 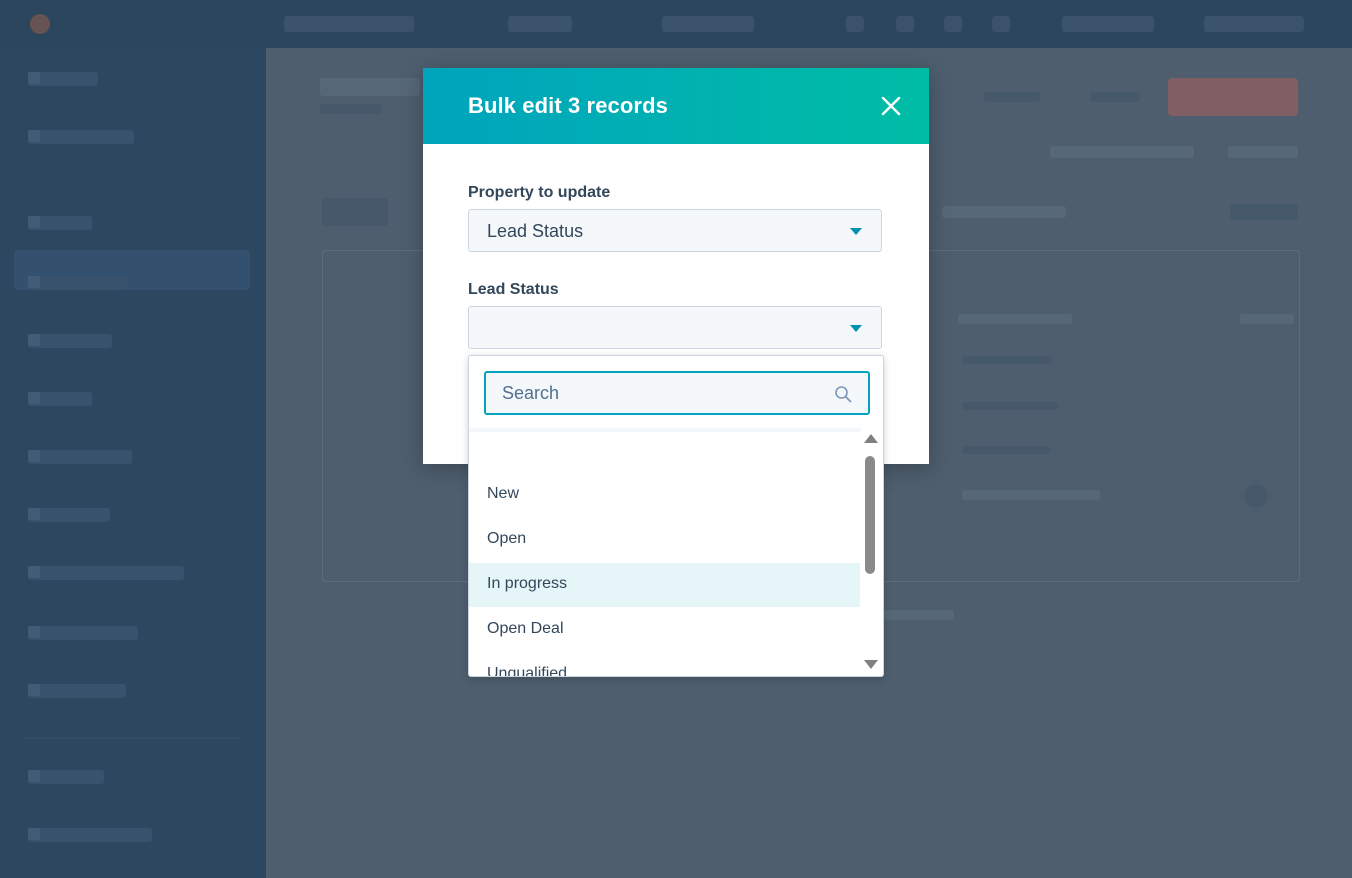 What do you see at coordinates (503, 493) in the screenshot?
I see `option-label: New` at bounding box center [503, 493].